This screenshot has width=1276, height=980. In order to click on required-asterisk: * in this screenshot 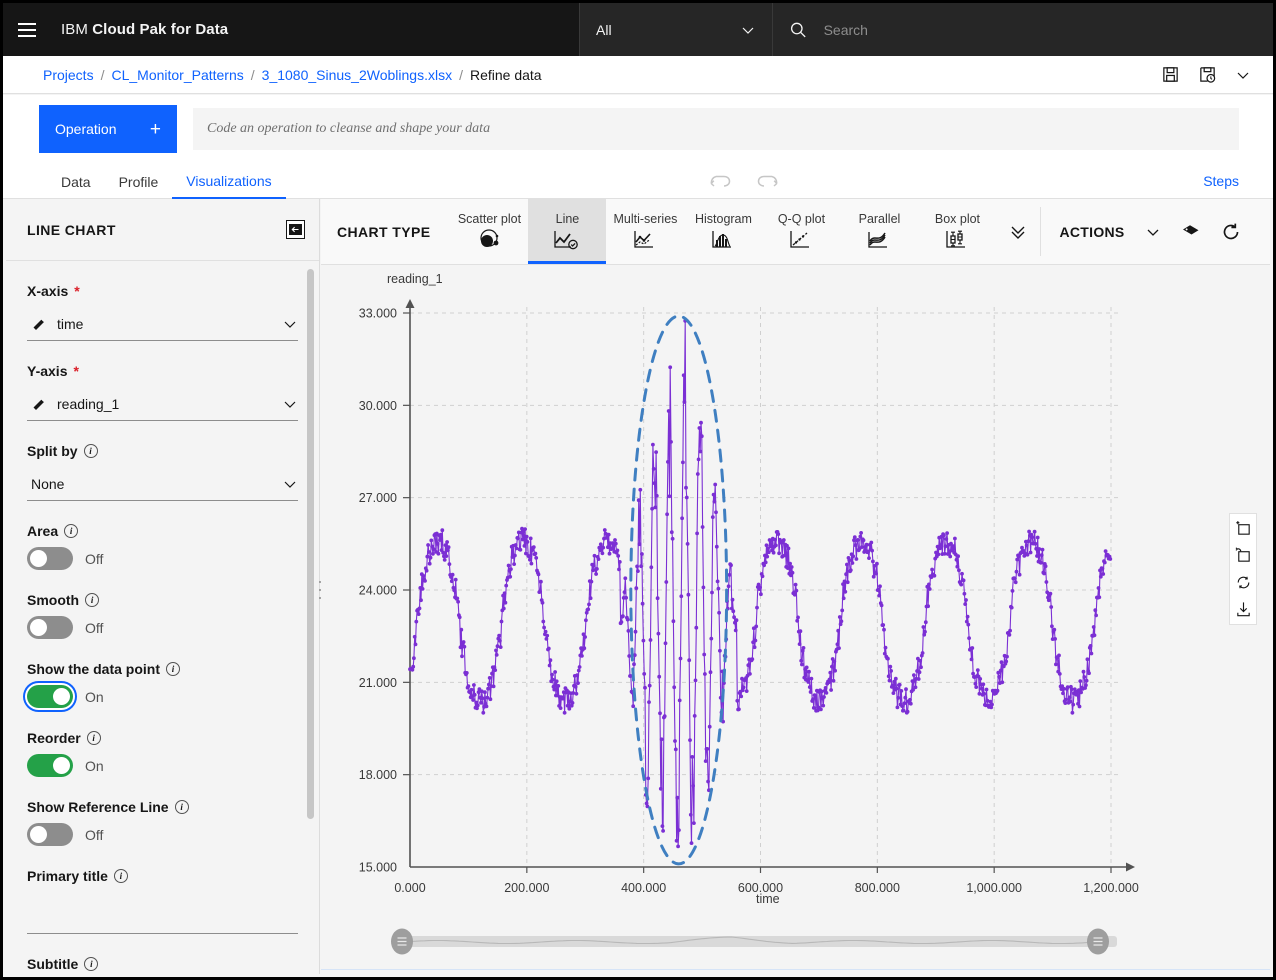, I will do `click(76, 371)`.